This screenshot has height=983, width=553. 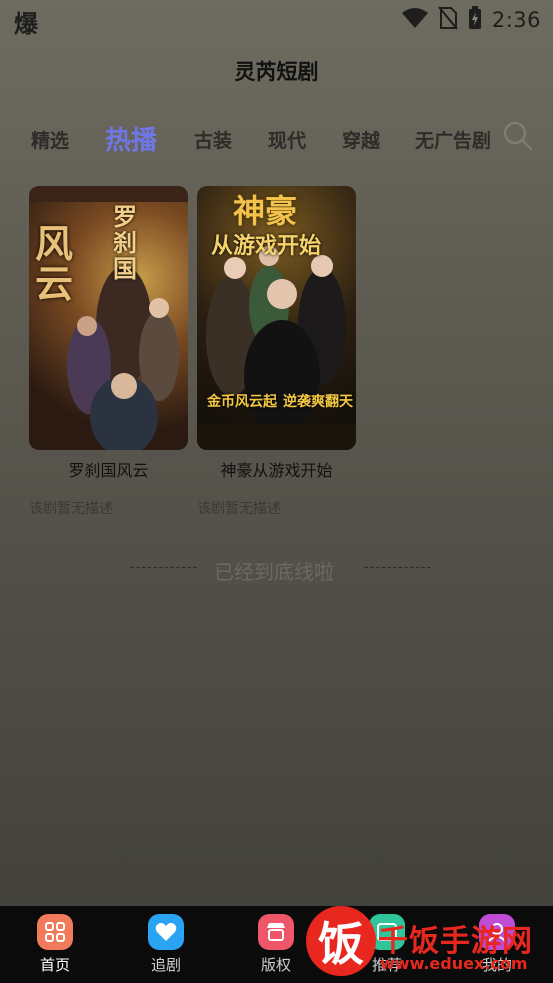 I want to click on drama-card: 风云 罗刹国 罗刹国风云 该剧暂无描述, so click(x=108, y=351).